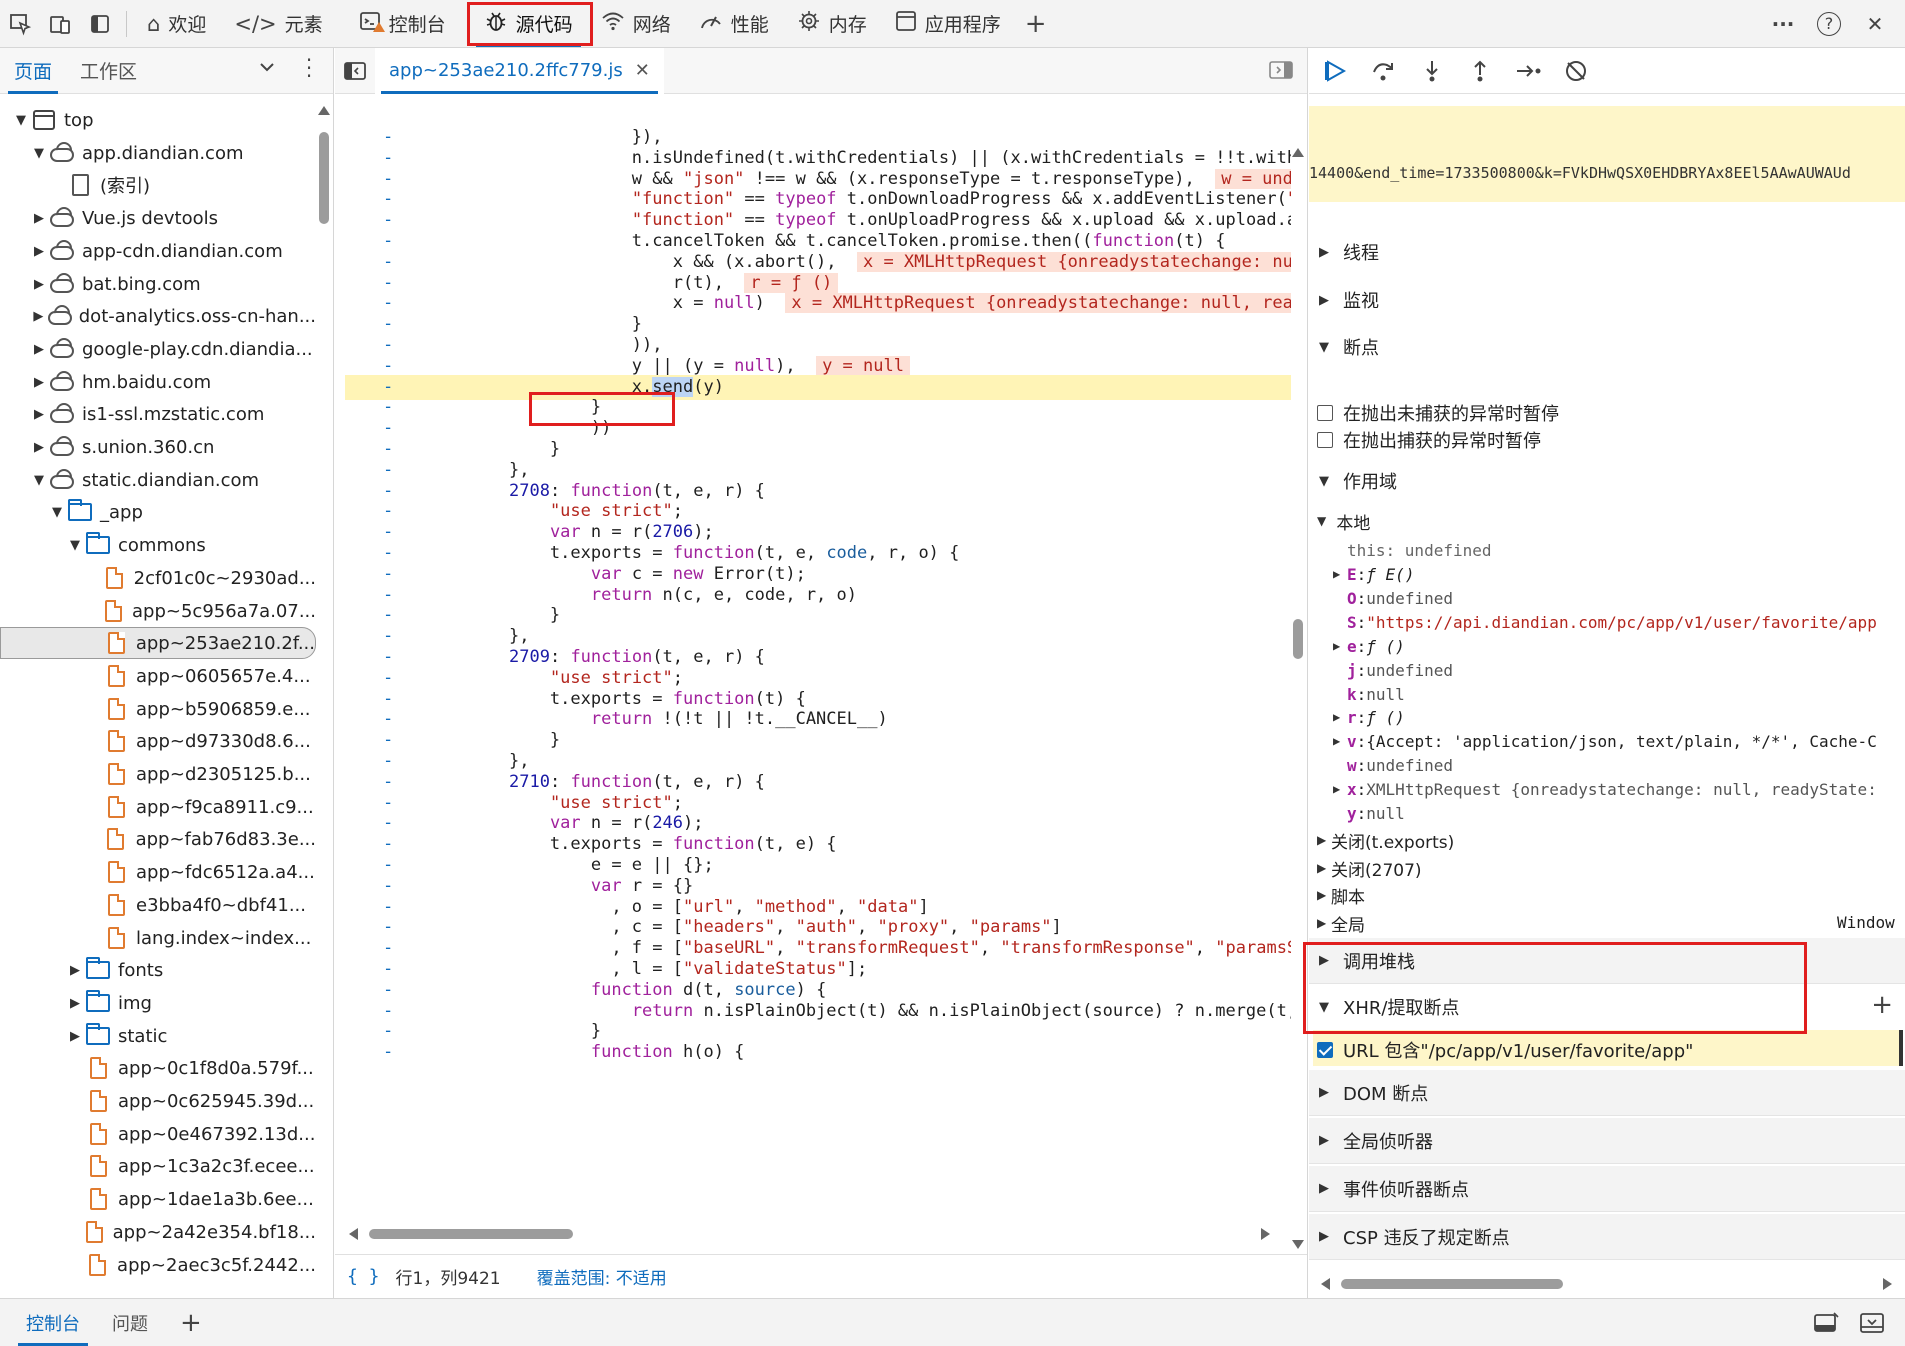 The height and width of the screenshot is (1346, 1905). What do you see at coordinates (1505, 1050) in the screenshot?
I see `xhr-breakpoint-item: URL 包含"/pc/app/v1/user/favorite/app"` at bounding box center [1505, 1050].